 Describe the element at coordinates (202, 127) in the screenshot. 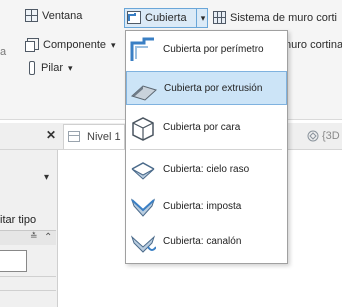

I see `menu-item-label: Cubierta por cara` at that location.